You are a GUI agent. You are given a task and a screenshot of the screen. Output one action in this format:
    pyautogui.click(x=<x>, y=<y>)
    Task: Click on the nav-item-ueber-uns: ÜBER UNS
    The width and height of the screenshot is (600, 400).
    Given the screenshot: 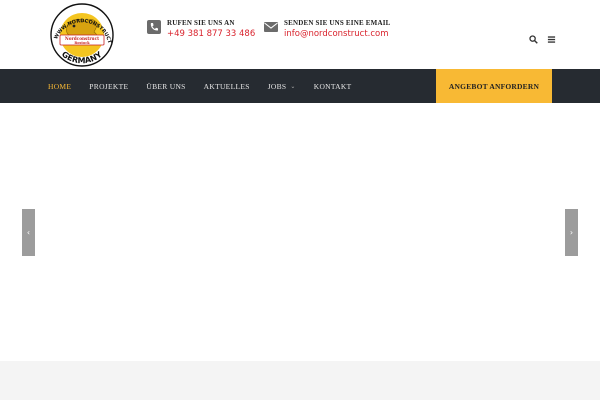 What is the action you would take?
    pyautogui.click(x=165, y=86)
    